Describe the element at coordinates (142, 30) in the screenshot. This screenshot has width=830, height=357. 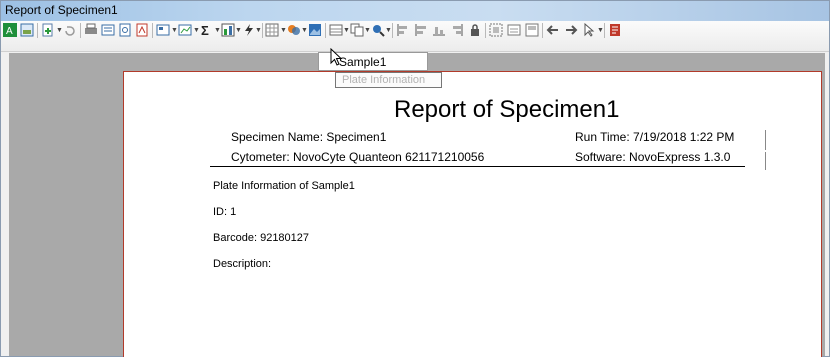
I see `pdf-icon` at that location.